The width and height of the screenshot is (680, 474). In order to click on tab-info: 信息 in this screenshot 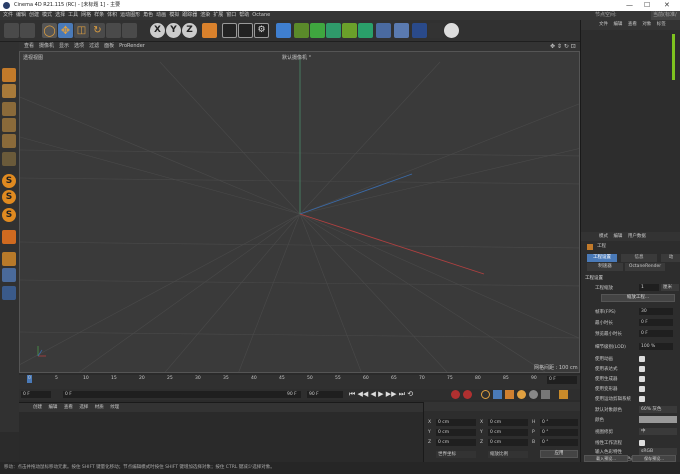, I will do `click(639, 258)`.